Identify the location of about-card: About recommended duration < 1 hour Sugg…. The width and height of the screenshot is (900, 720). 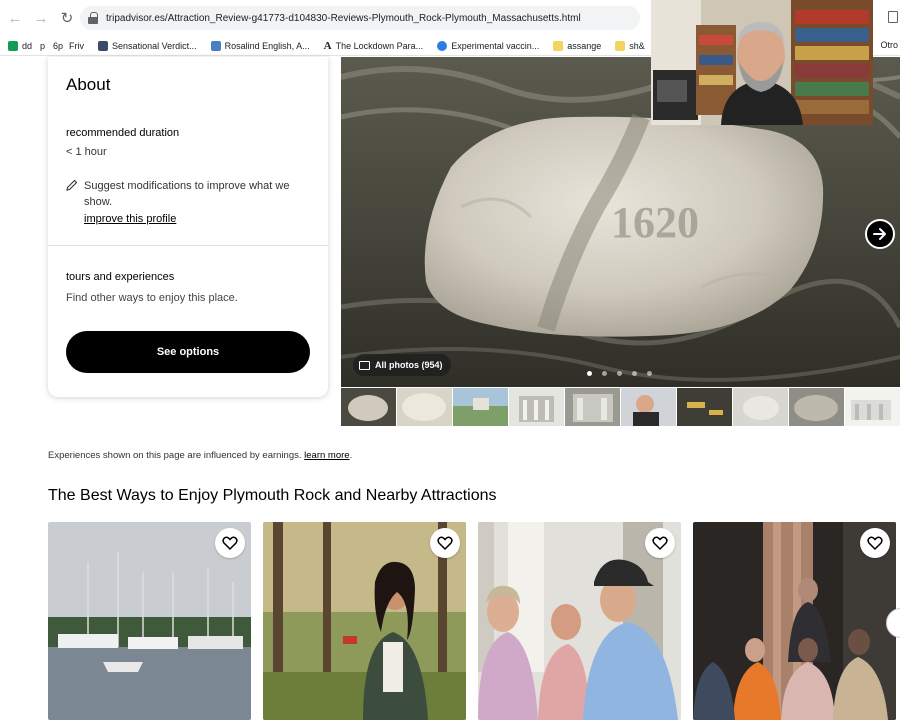
(188, 227).